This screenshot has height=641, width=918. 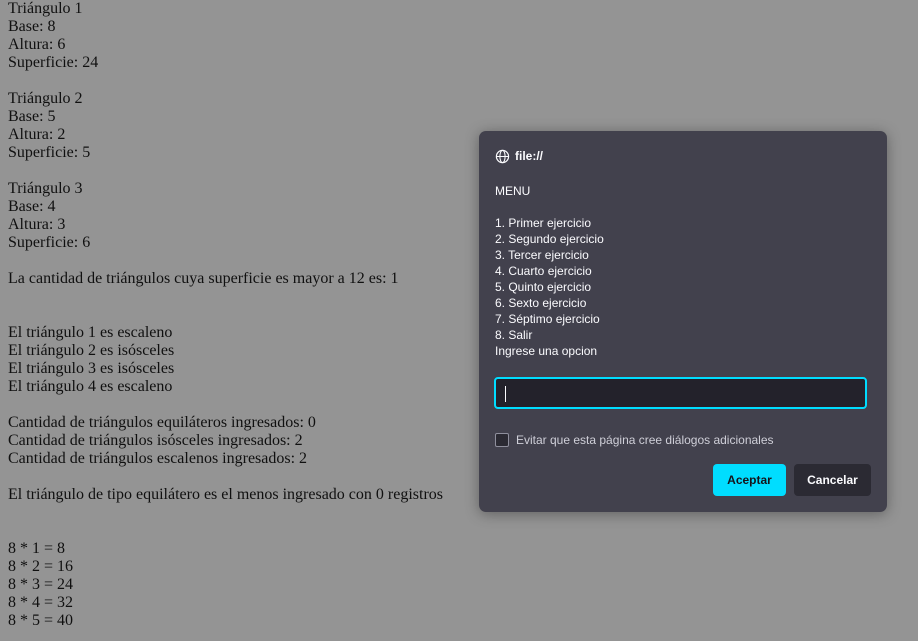 I want to click on page-line: El triángulo 1 es escaleno, so click(x=90, y=332).